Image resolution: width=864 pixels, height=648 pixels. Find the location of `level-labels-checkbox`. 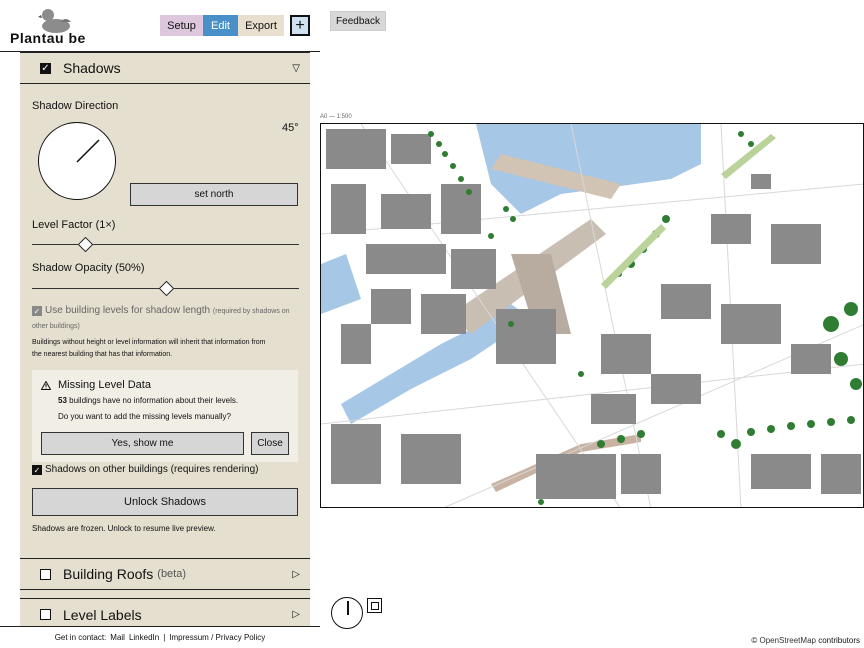

level-labels-checkbox is located at coordinates (45, 614).